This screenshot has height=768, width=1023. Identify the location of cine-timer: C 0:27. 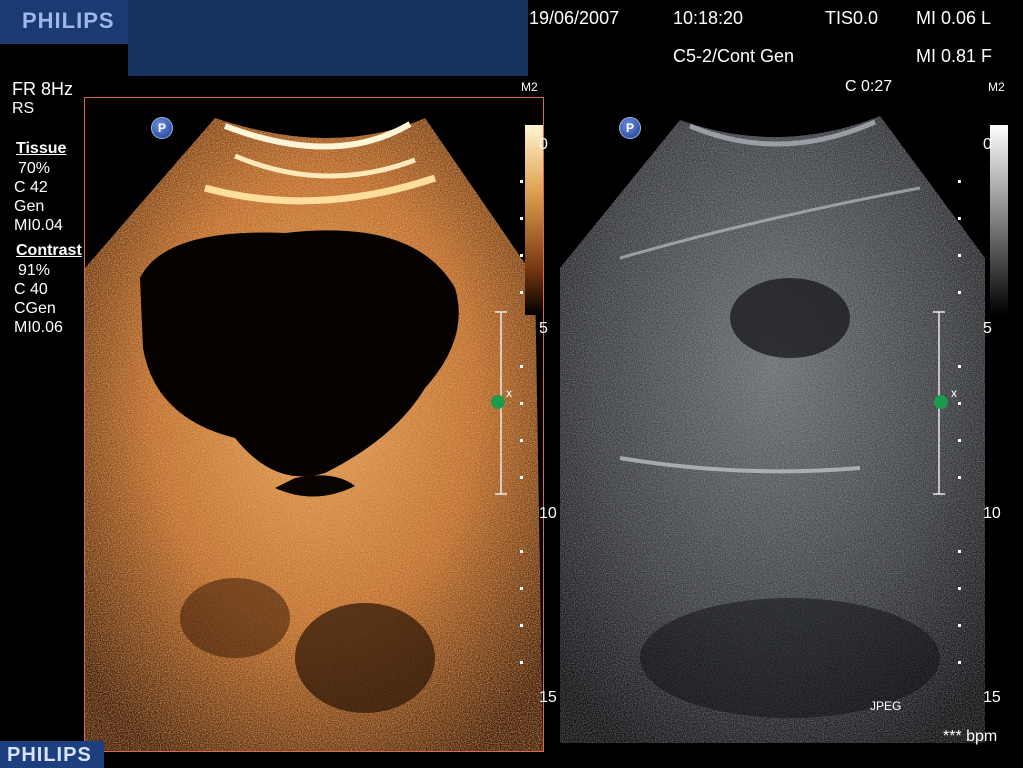
(869, 86).